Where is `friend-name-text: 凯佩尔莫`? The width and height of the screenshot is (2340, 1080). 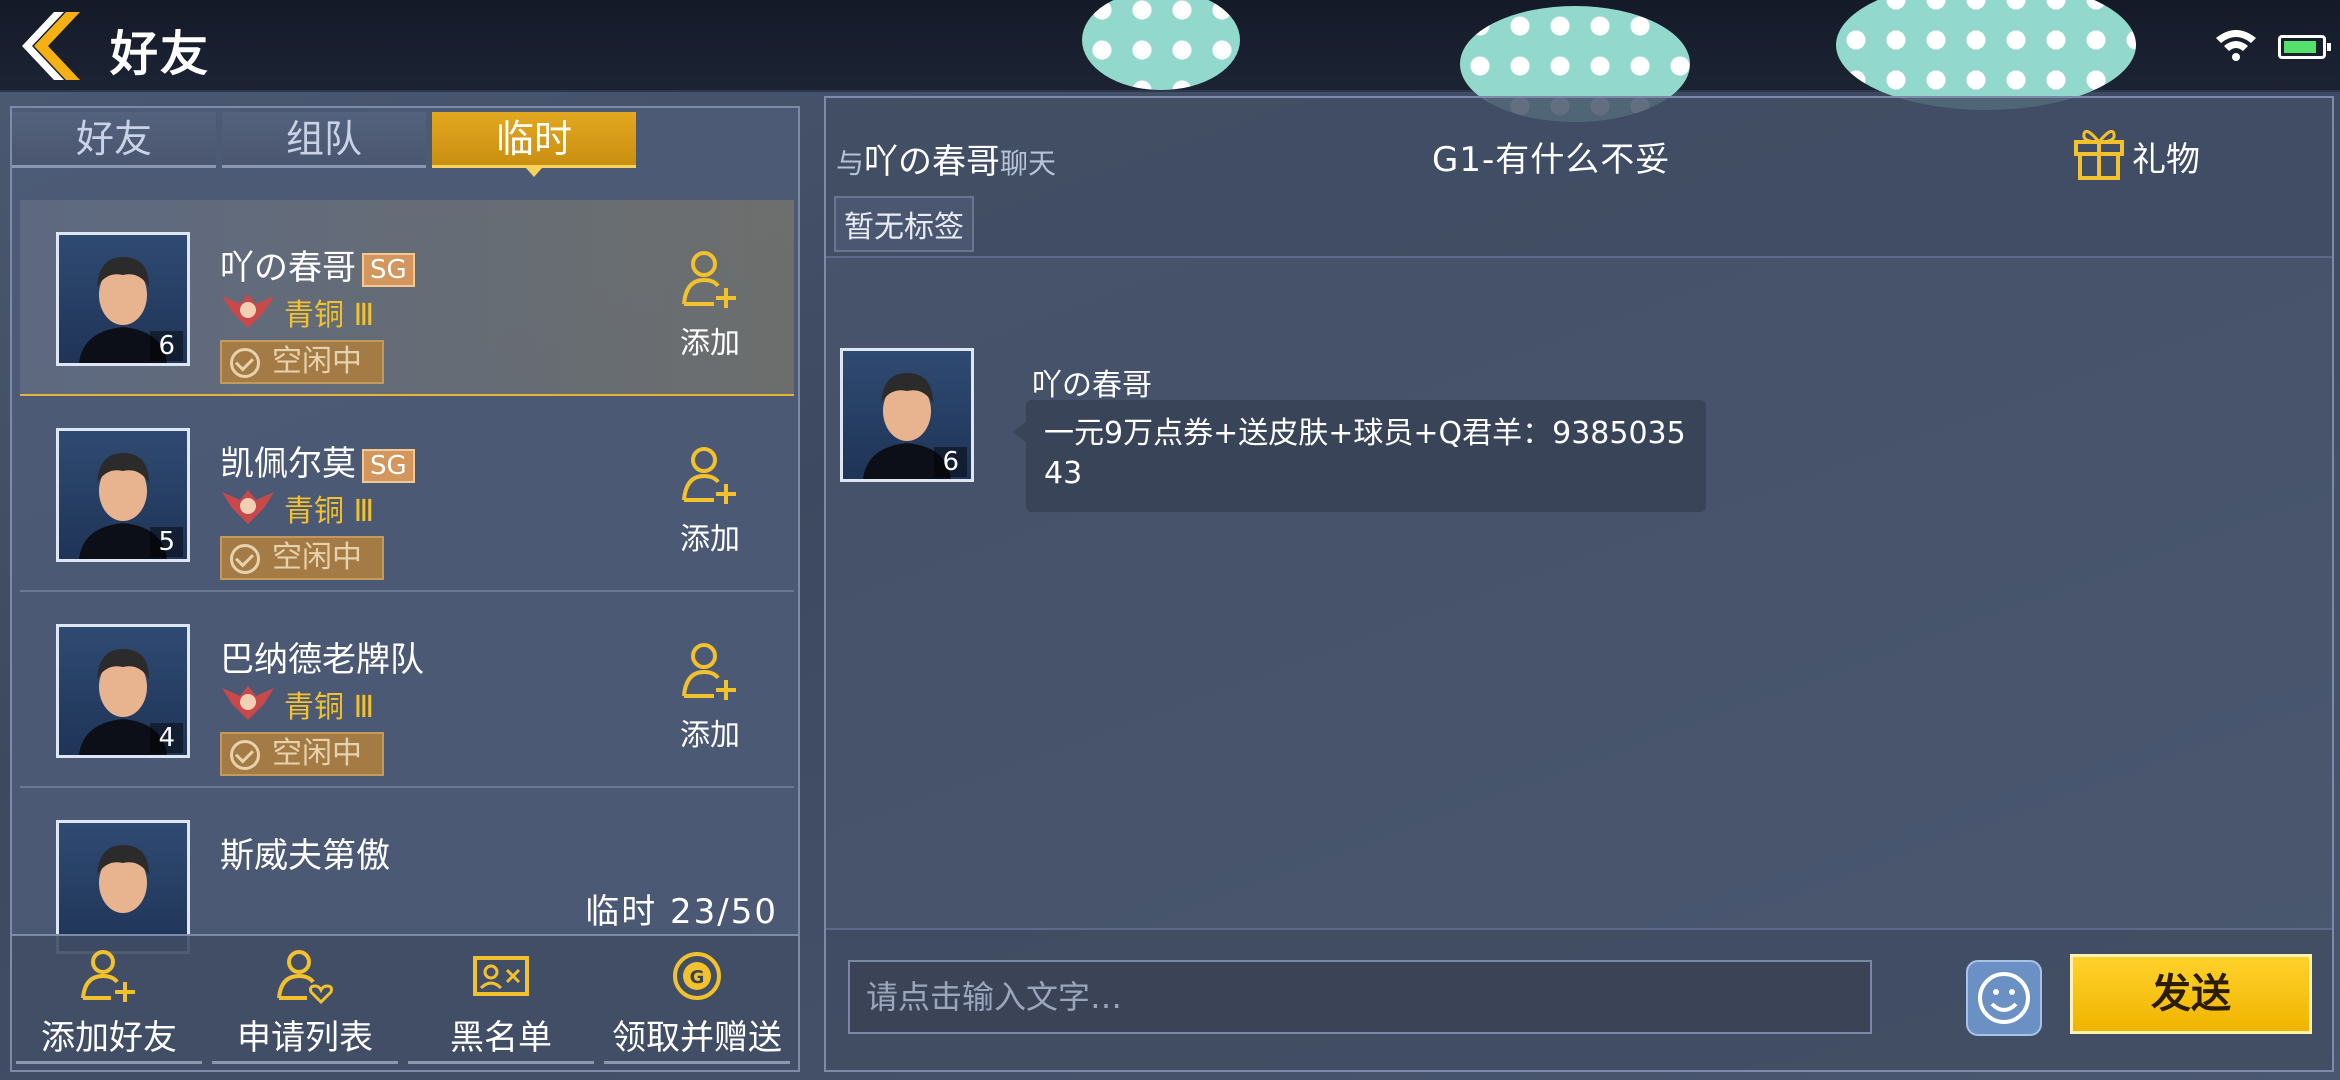 friend-name-text: 凯佩尔莫 is located at coordinates (288, 464).